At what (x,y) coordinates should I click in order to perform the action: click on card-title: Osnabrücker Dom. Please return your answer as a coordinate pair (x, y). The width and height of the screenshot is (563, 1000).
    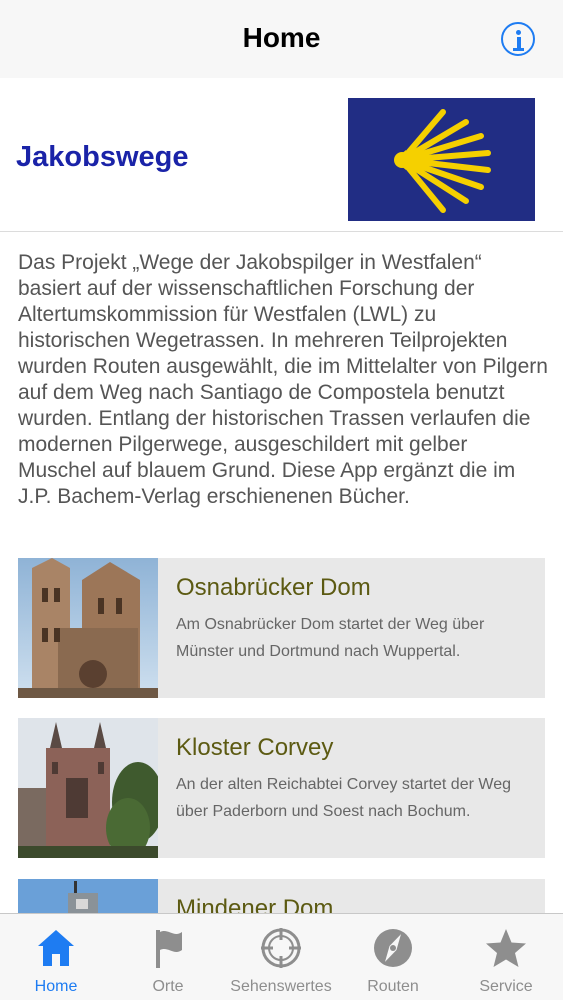
    Looking at the image, I should click on (273, 587).